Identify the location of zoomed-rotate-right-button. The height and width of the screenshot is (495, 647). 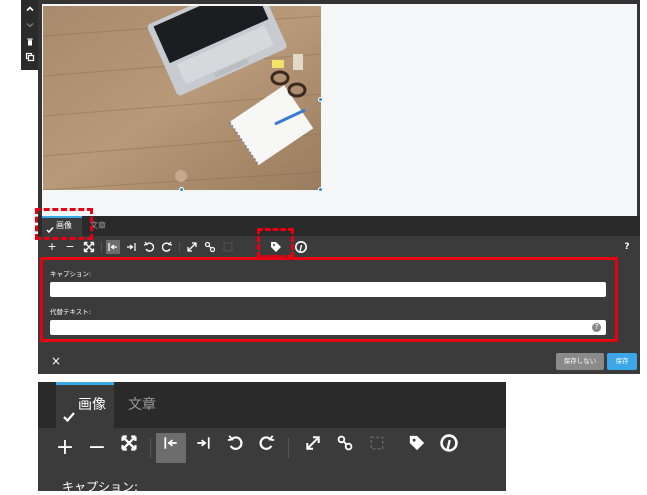
(267, 448).